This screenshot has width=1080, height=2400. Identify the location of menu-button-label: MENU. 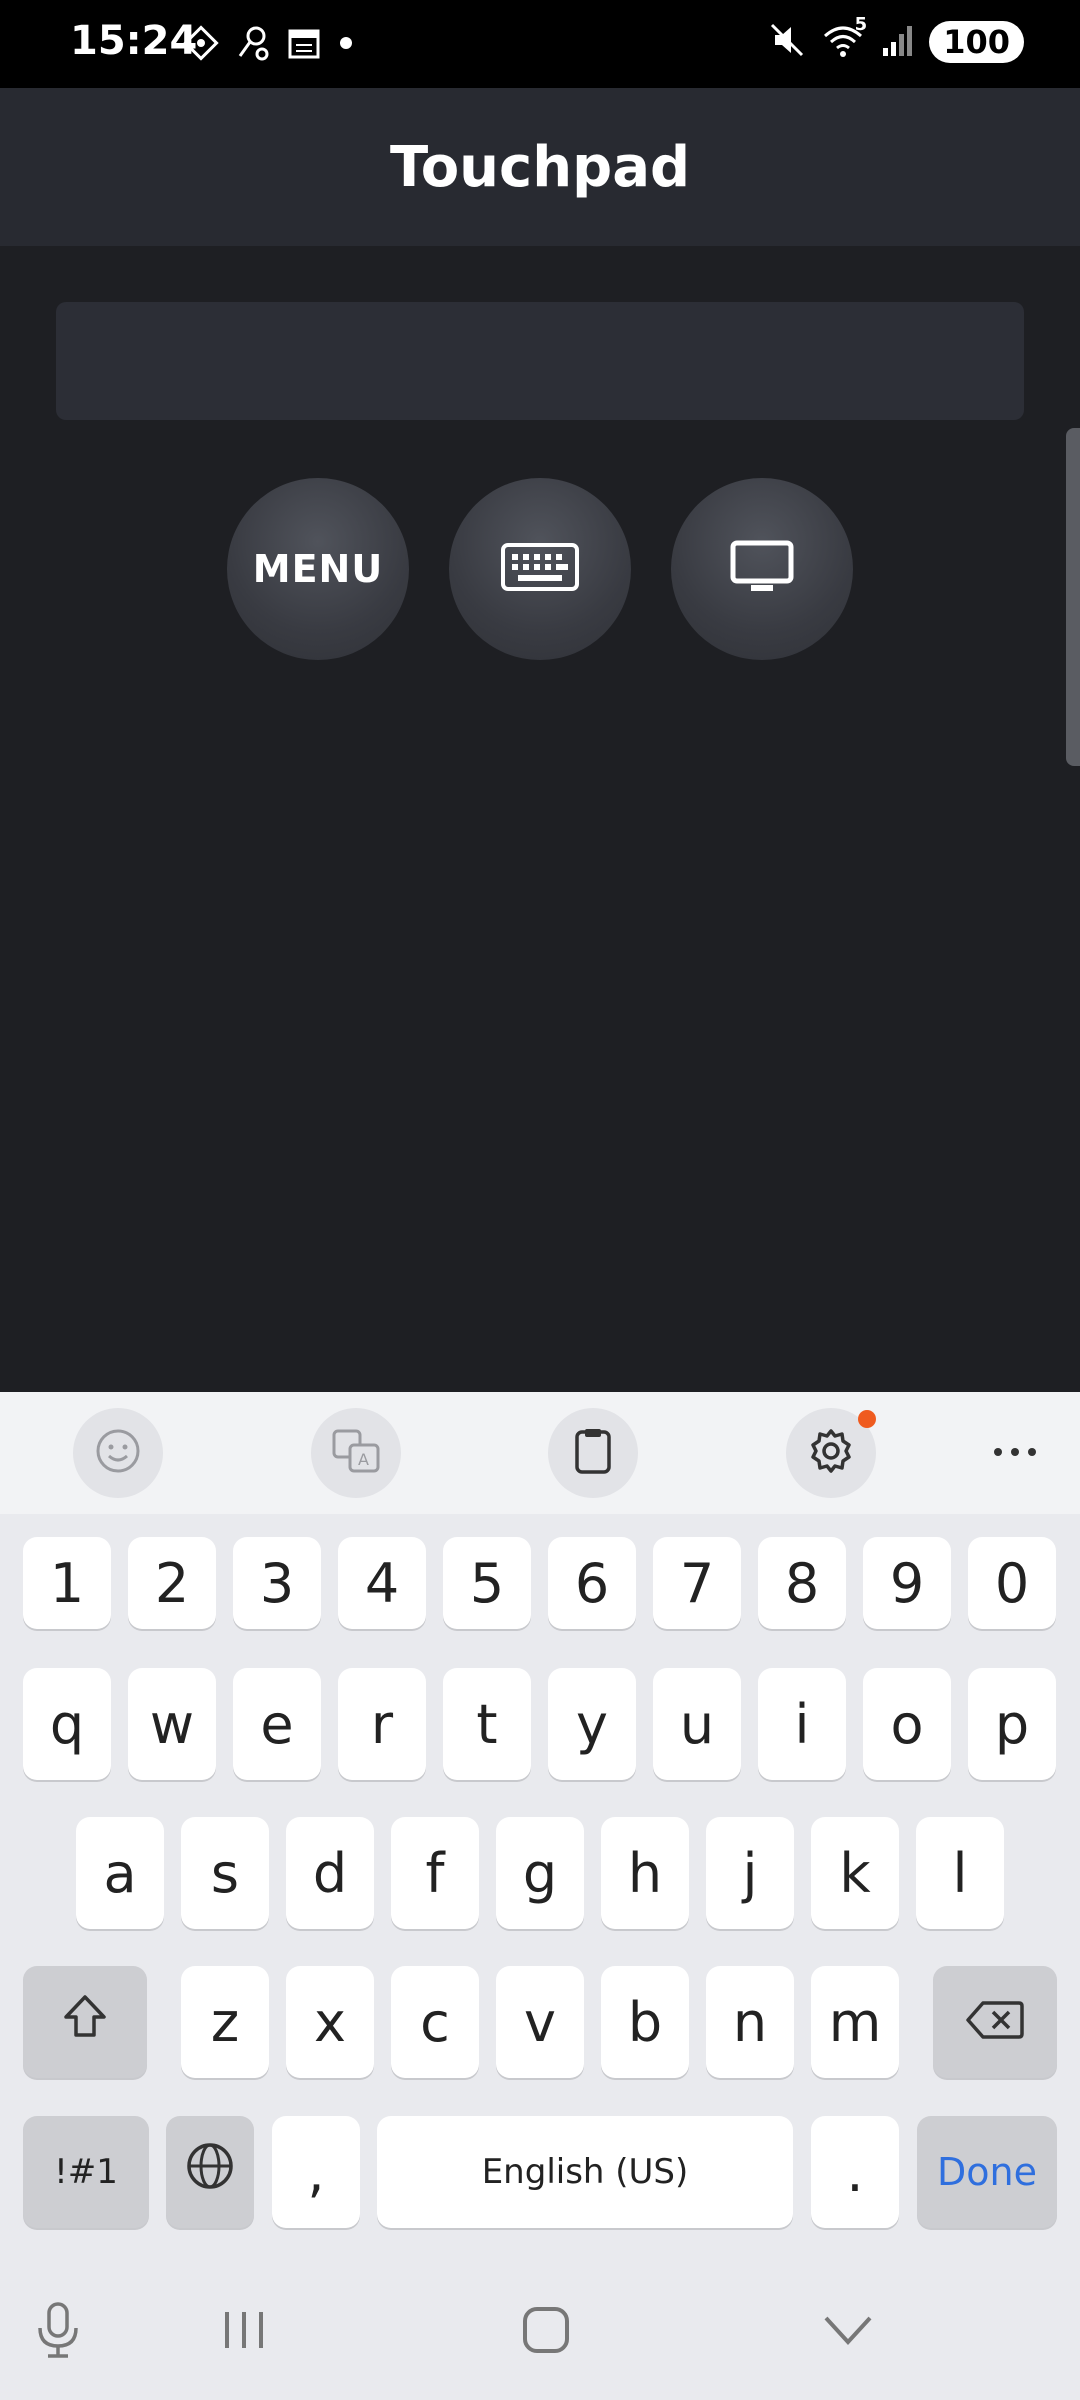
(318, 569).